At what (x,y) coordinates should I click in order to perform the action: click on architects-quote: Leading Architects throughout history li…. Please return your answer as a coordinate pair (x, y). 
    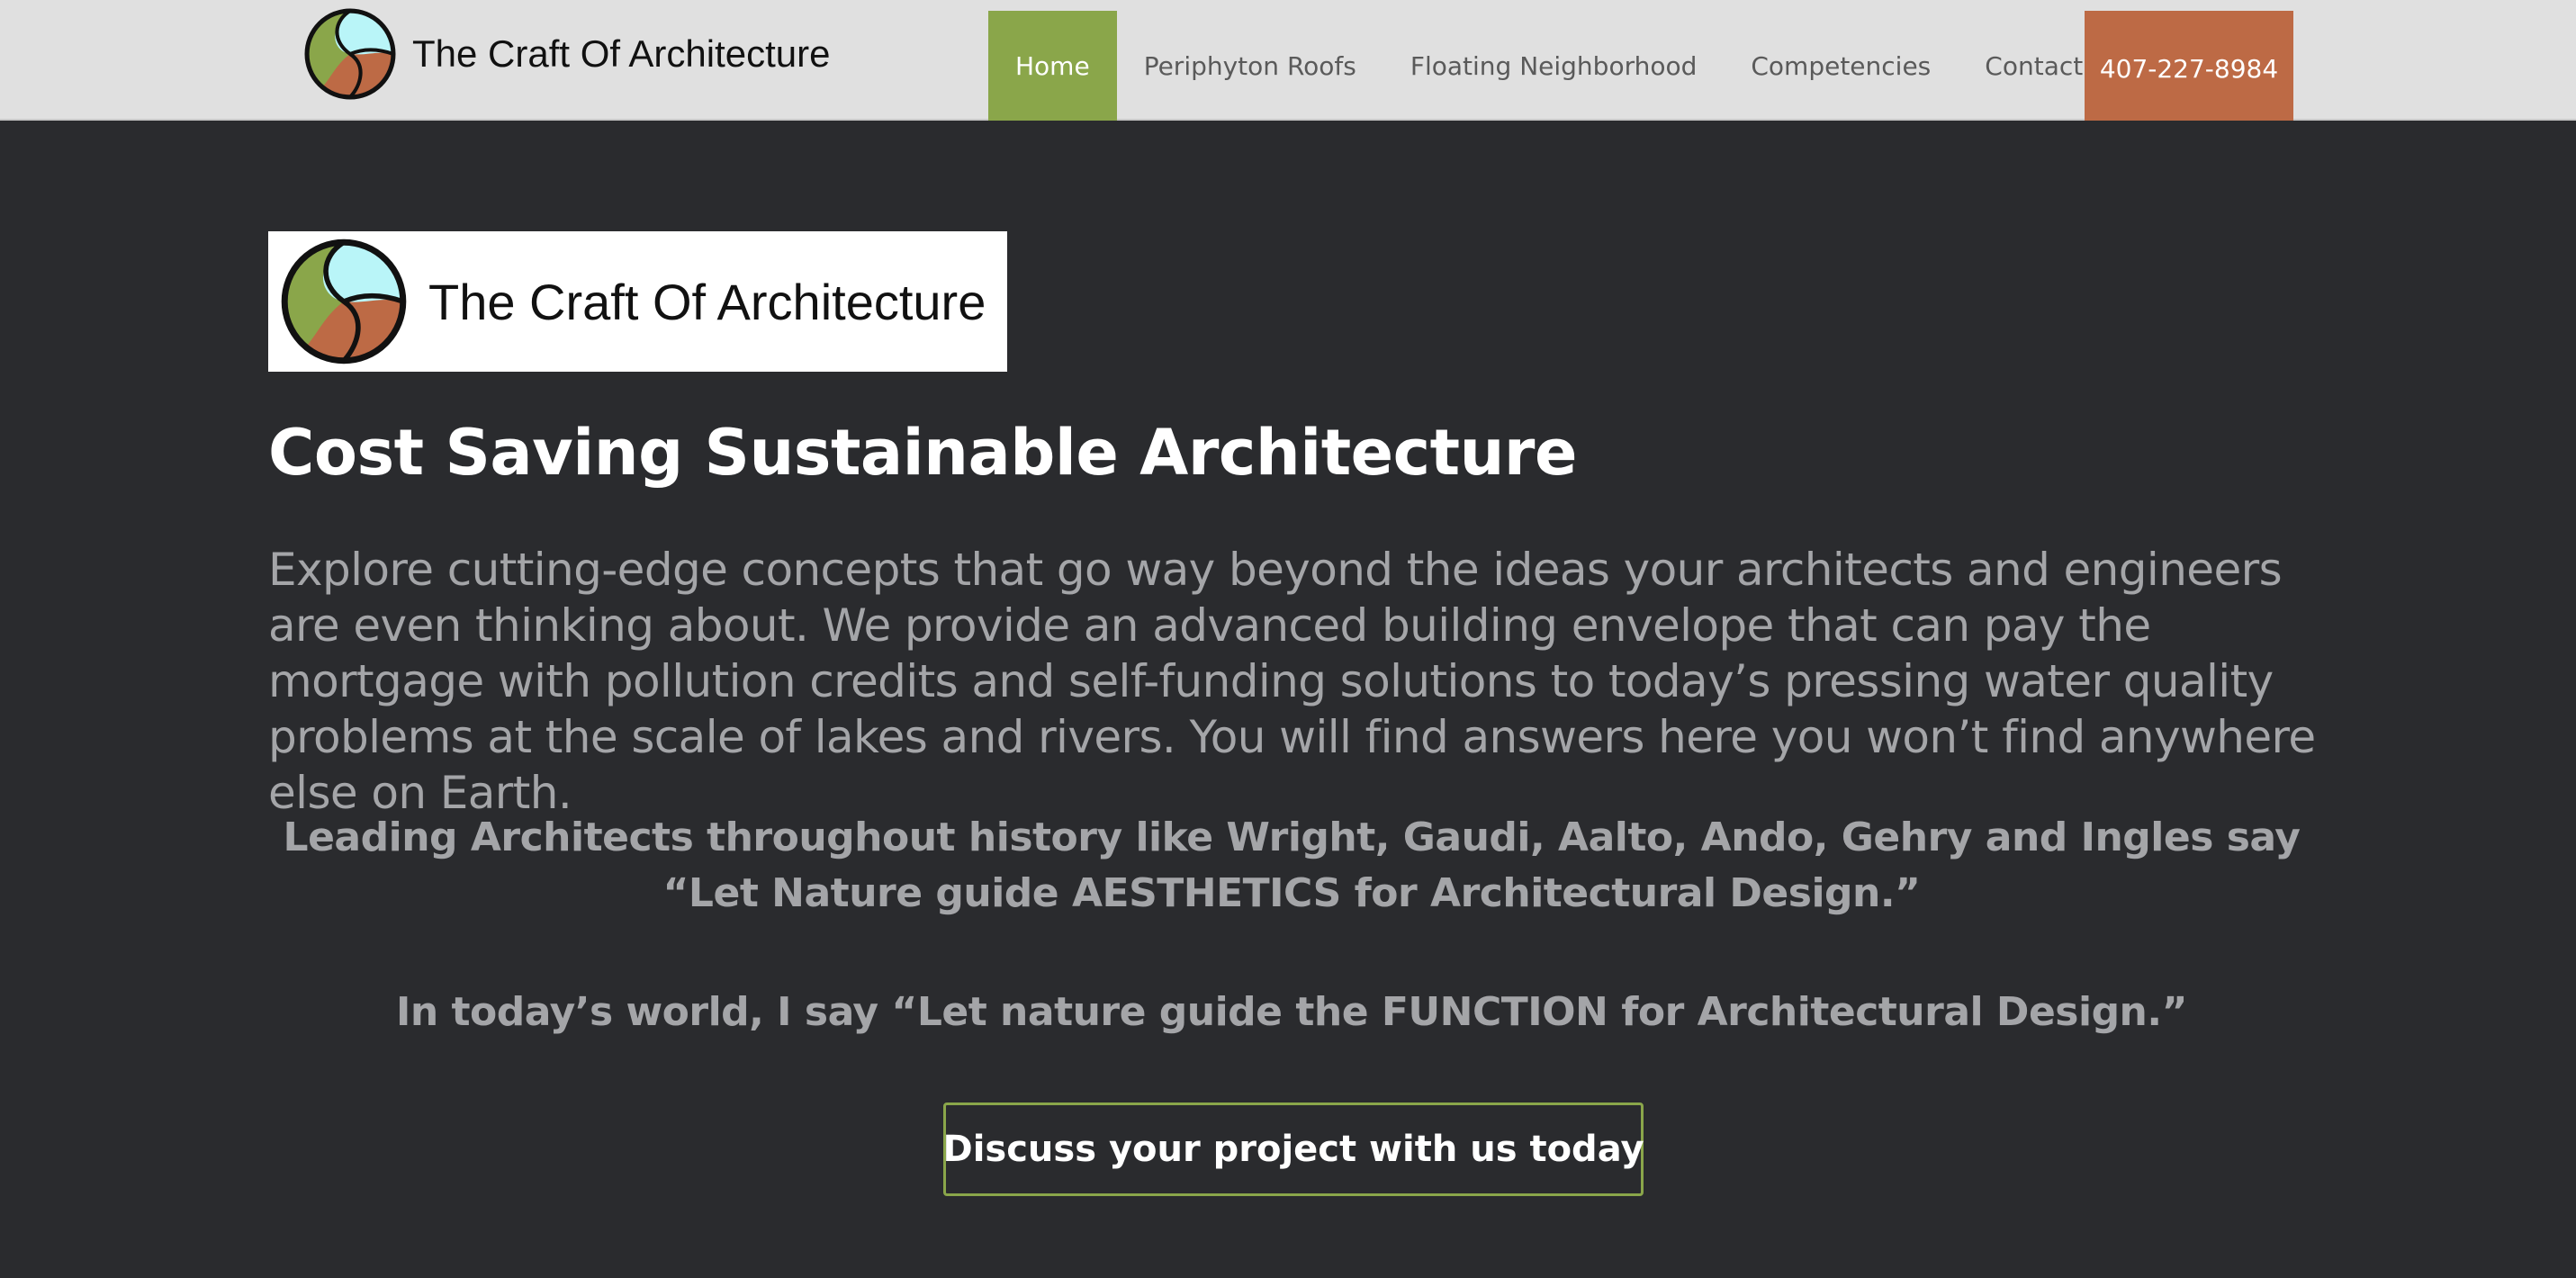
    Looking at the image, I should click on (1292, 865).